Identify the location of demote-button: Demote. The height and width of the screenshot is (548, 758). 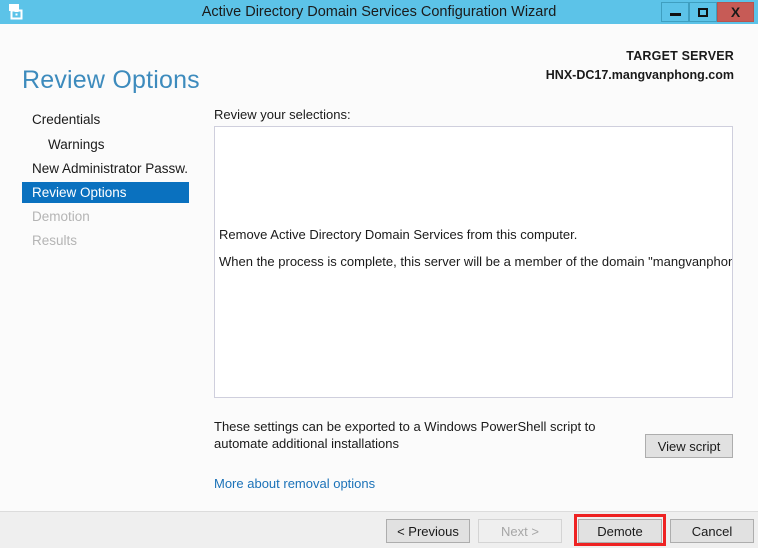
(620, 531).